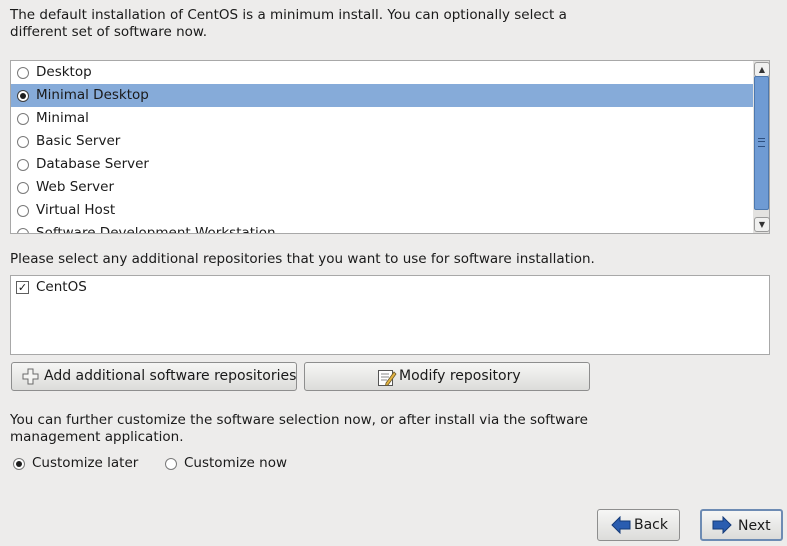  Describe the element at coordinates (23, 142) in the screenshot. I see `radio-basic-server` at that location.